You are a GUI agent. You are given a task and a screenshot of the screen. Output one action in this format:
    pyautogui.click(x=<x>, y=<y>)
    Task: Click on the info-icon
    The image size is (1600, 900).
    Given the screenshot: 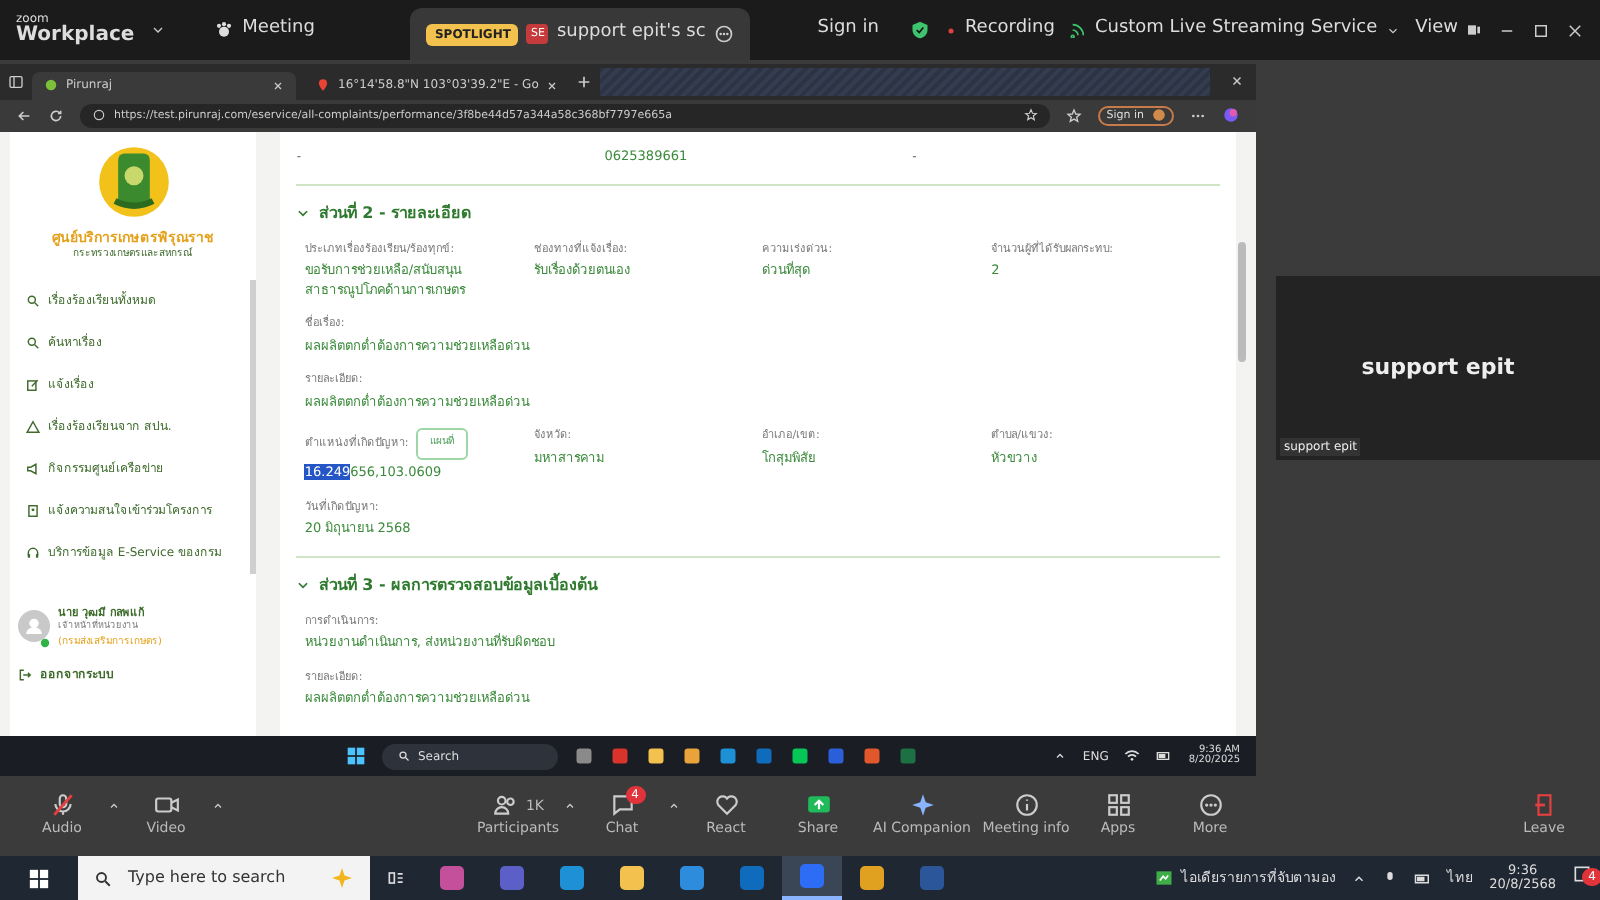 What is the action you would take?
    pyautogui.click(x=1026, y=805)
    